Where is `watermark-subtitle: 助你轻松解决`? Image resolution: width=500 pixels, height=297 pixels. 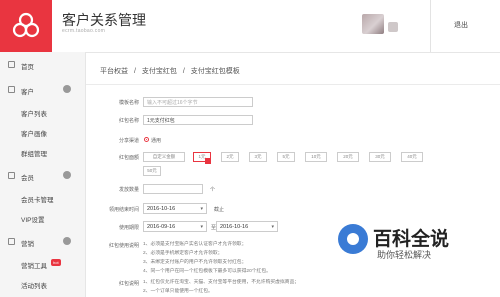 watermark-subtitle: 助你轻松解决 is located at coordinates (404, 255).